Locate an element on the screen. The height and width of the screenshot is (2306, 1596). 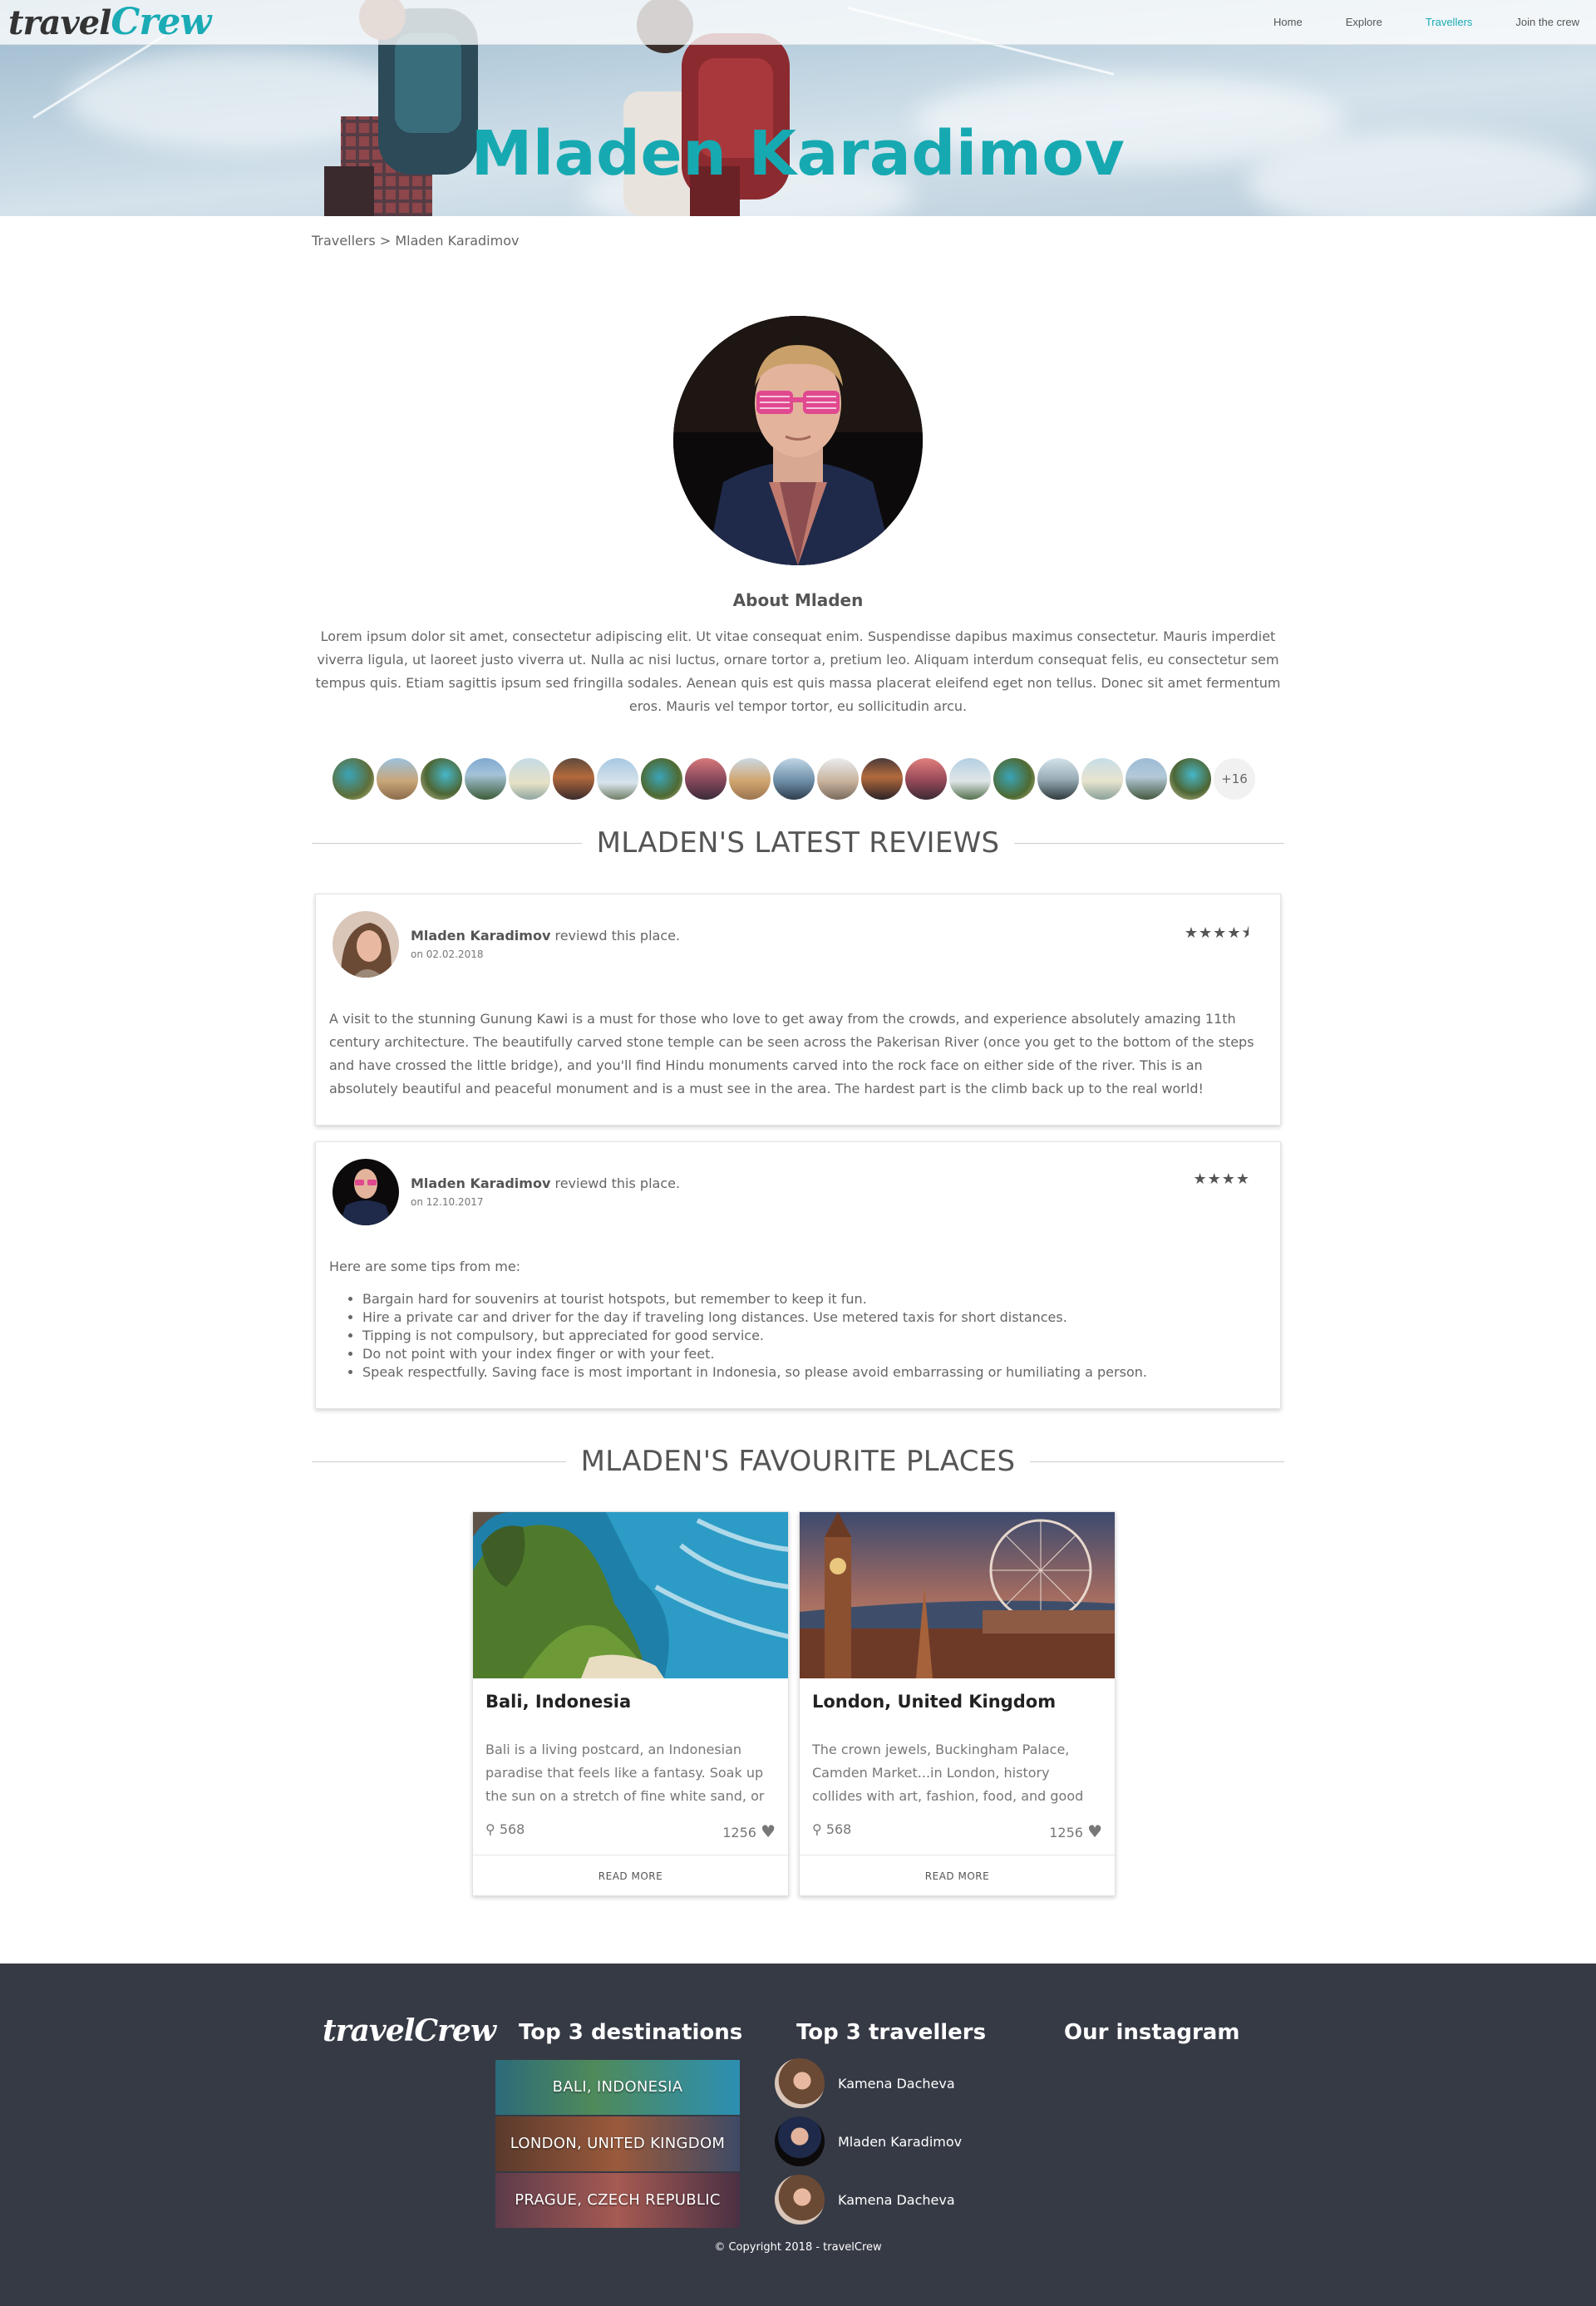
destination-tile: LONDON, UNITED KINGDOM is located at coordinates (617, 2143).